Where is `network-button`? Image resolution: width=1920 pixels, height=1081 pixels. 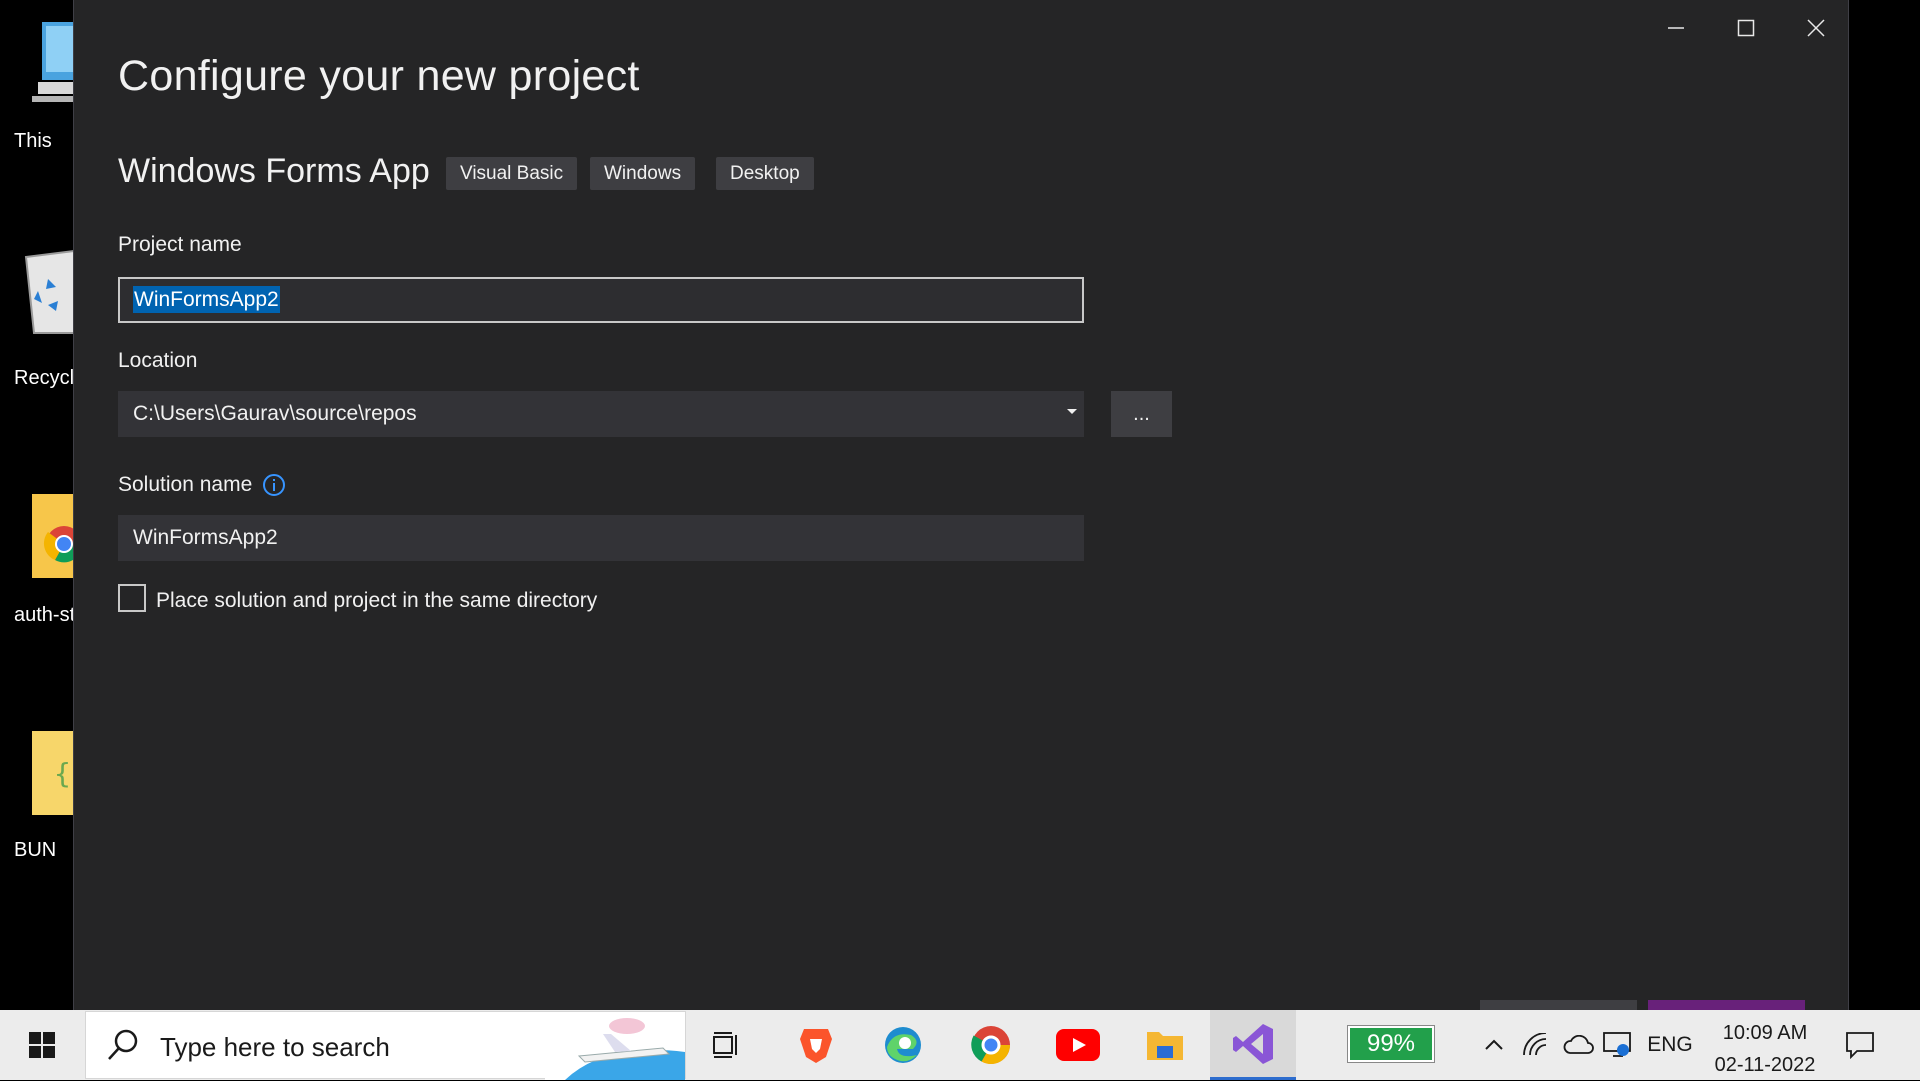
network-button is located at coordinates (1536, 1045).